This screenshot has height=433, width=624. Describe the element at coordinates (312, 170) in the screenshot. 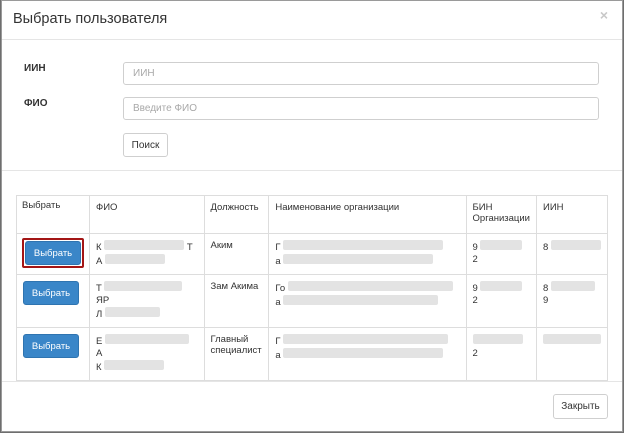

I see `form-divider` at that location.